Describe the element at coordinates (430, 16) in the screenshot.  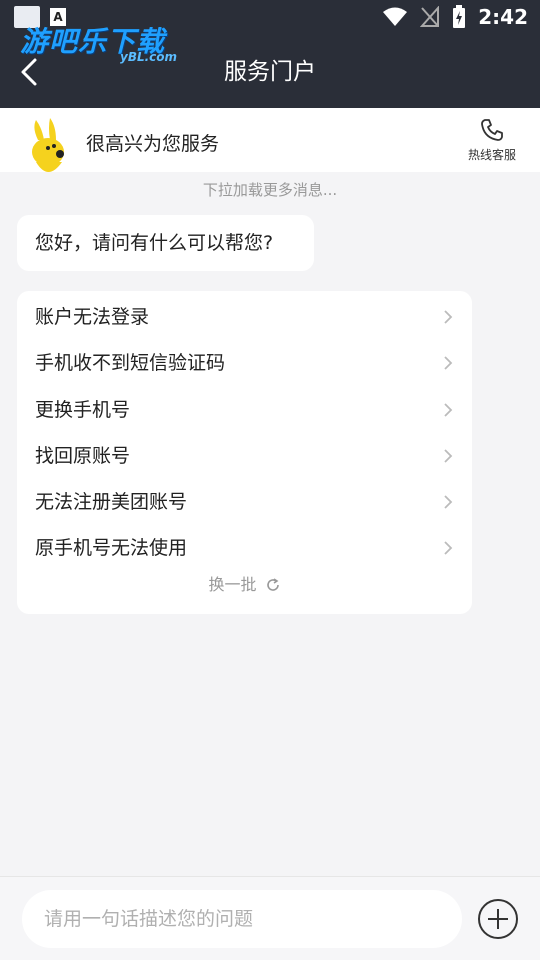
I see `signal-off-icon` at that location.